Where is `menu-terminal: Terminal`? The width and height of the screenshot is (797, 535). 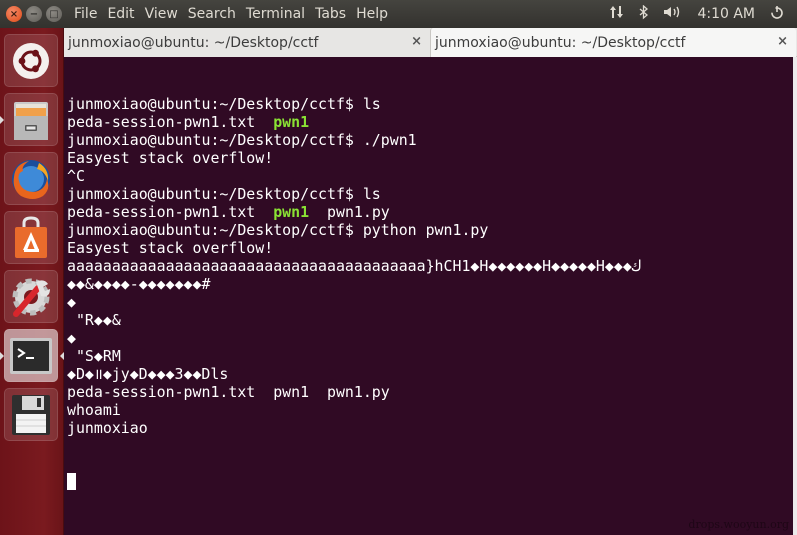 menu-terminal: Terminal is located at coordinates (275, 14).